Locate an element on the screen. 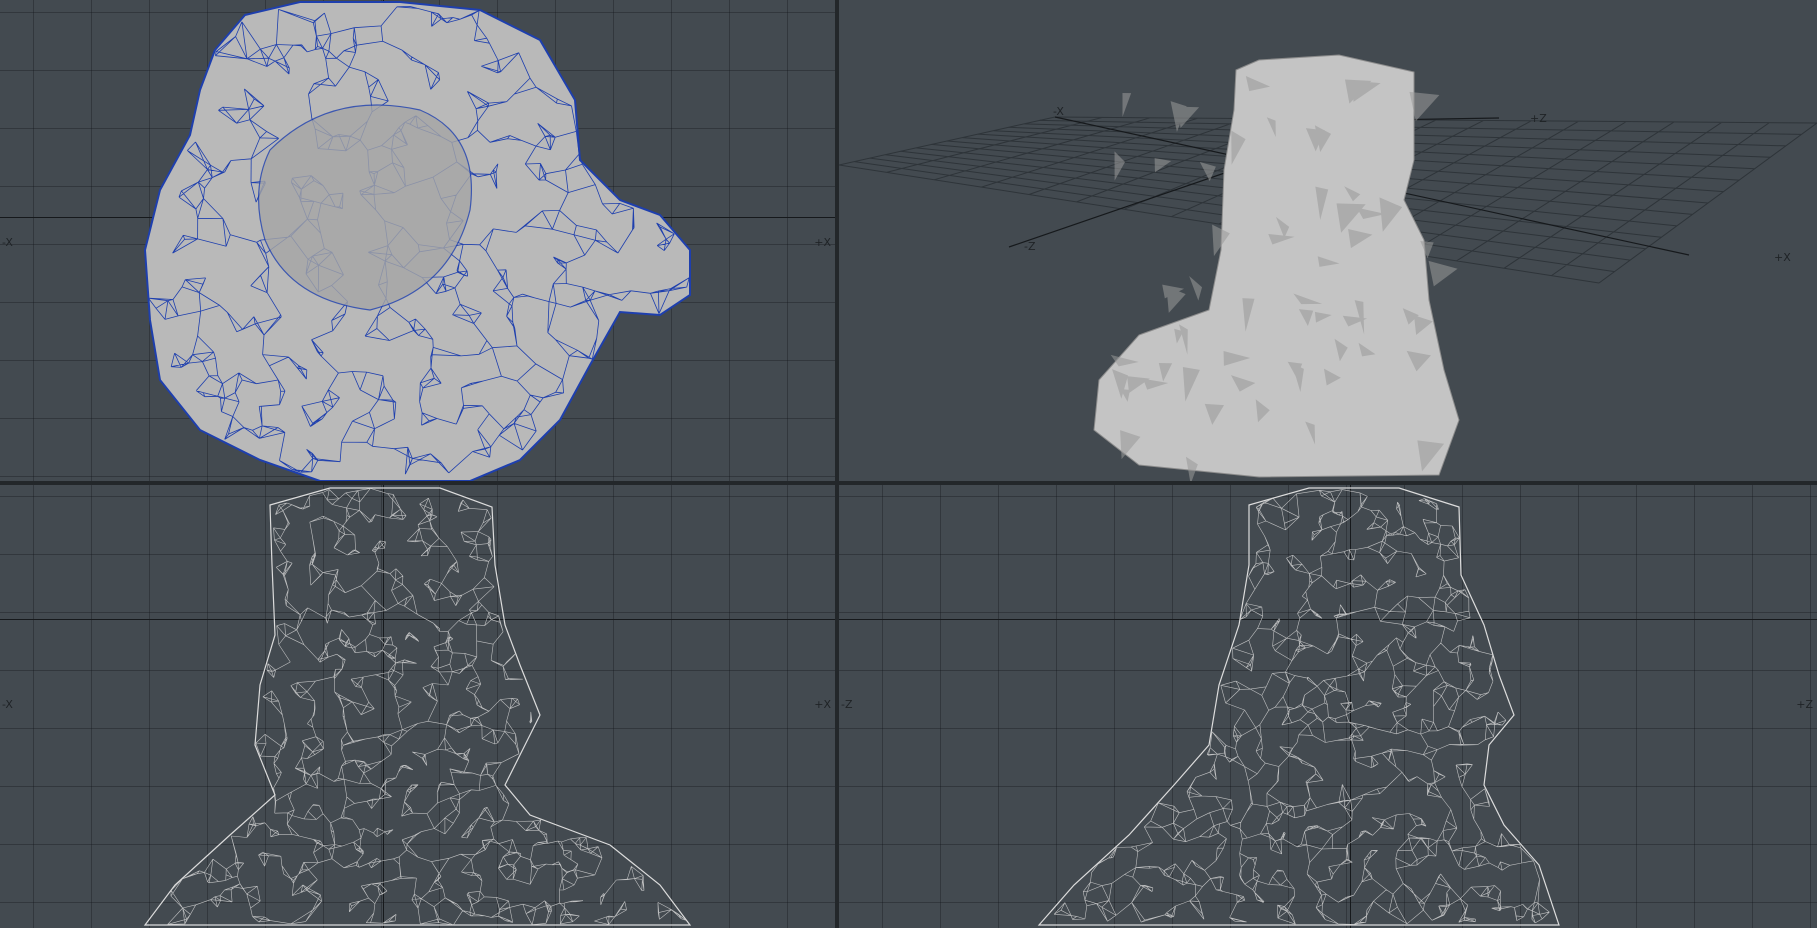 Image resolution: width=1817 pixels, height=928 pixels. axis-label-x-neg: -X is located at coordinates (1058, 111).